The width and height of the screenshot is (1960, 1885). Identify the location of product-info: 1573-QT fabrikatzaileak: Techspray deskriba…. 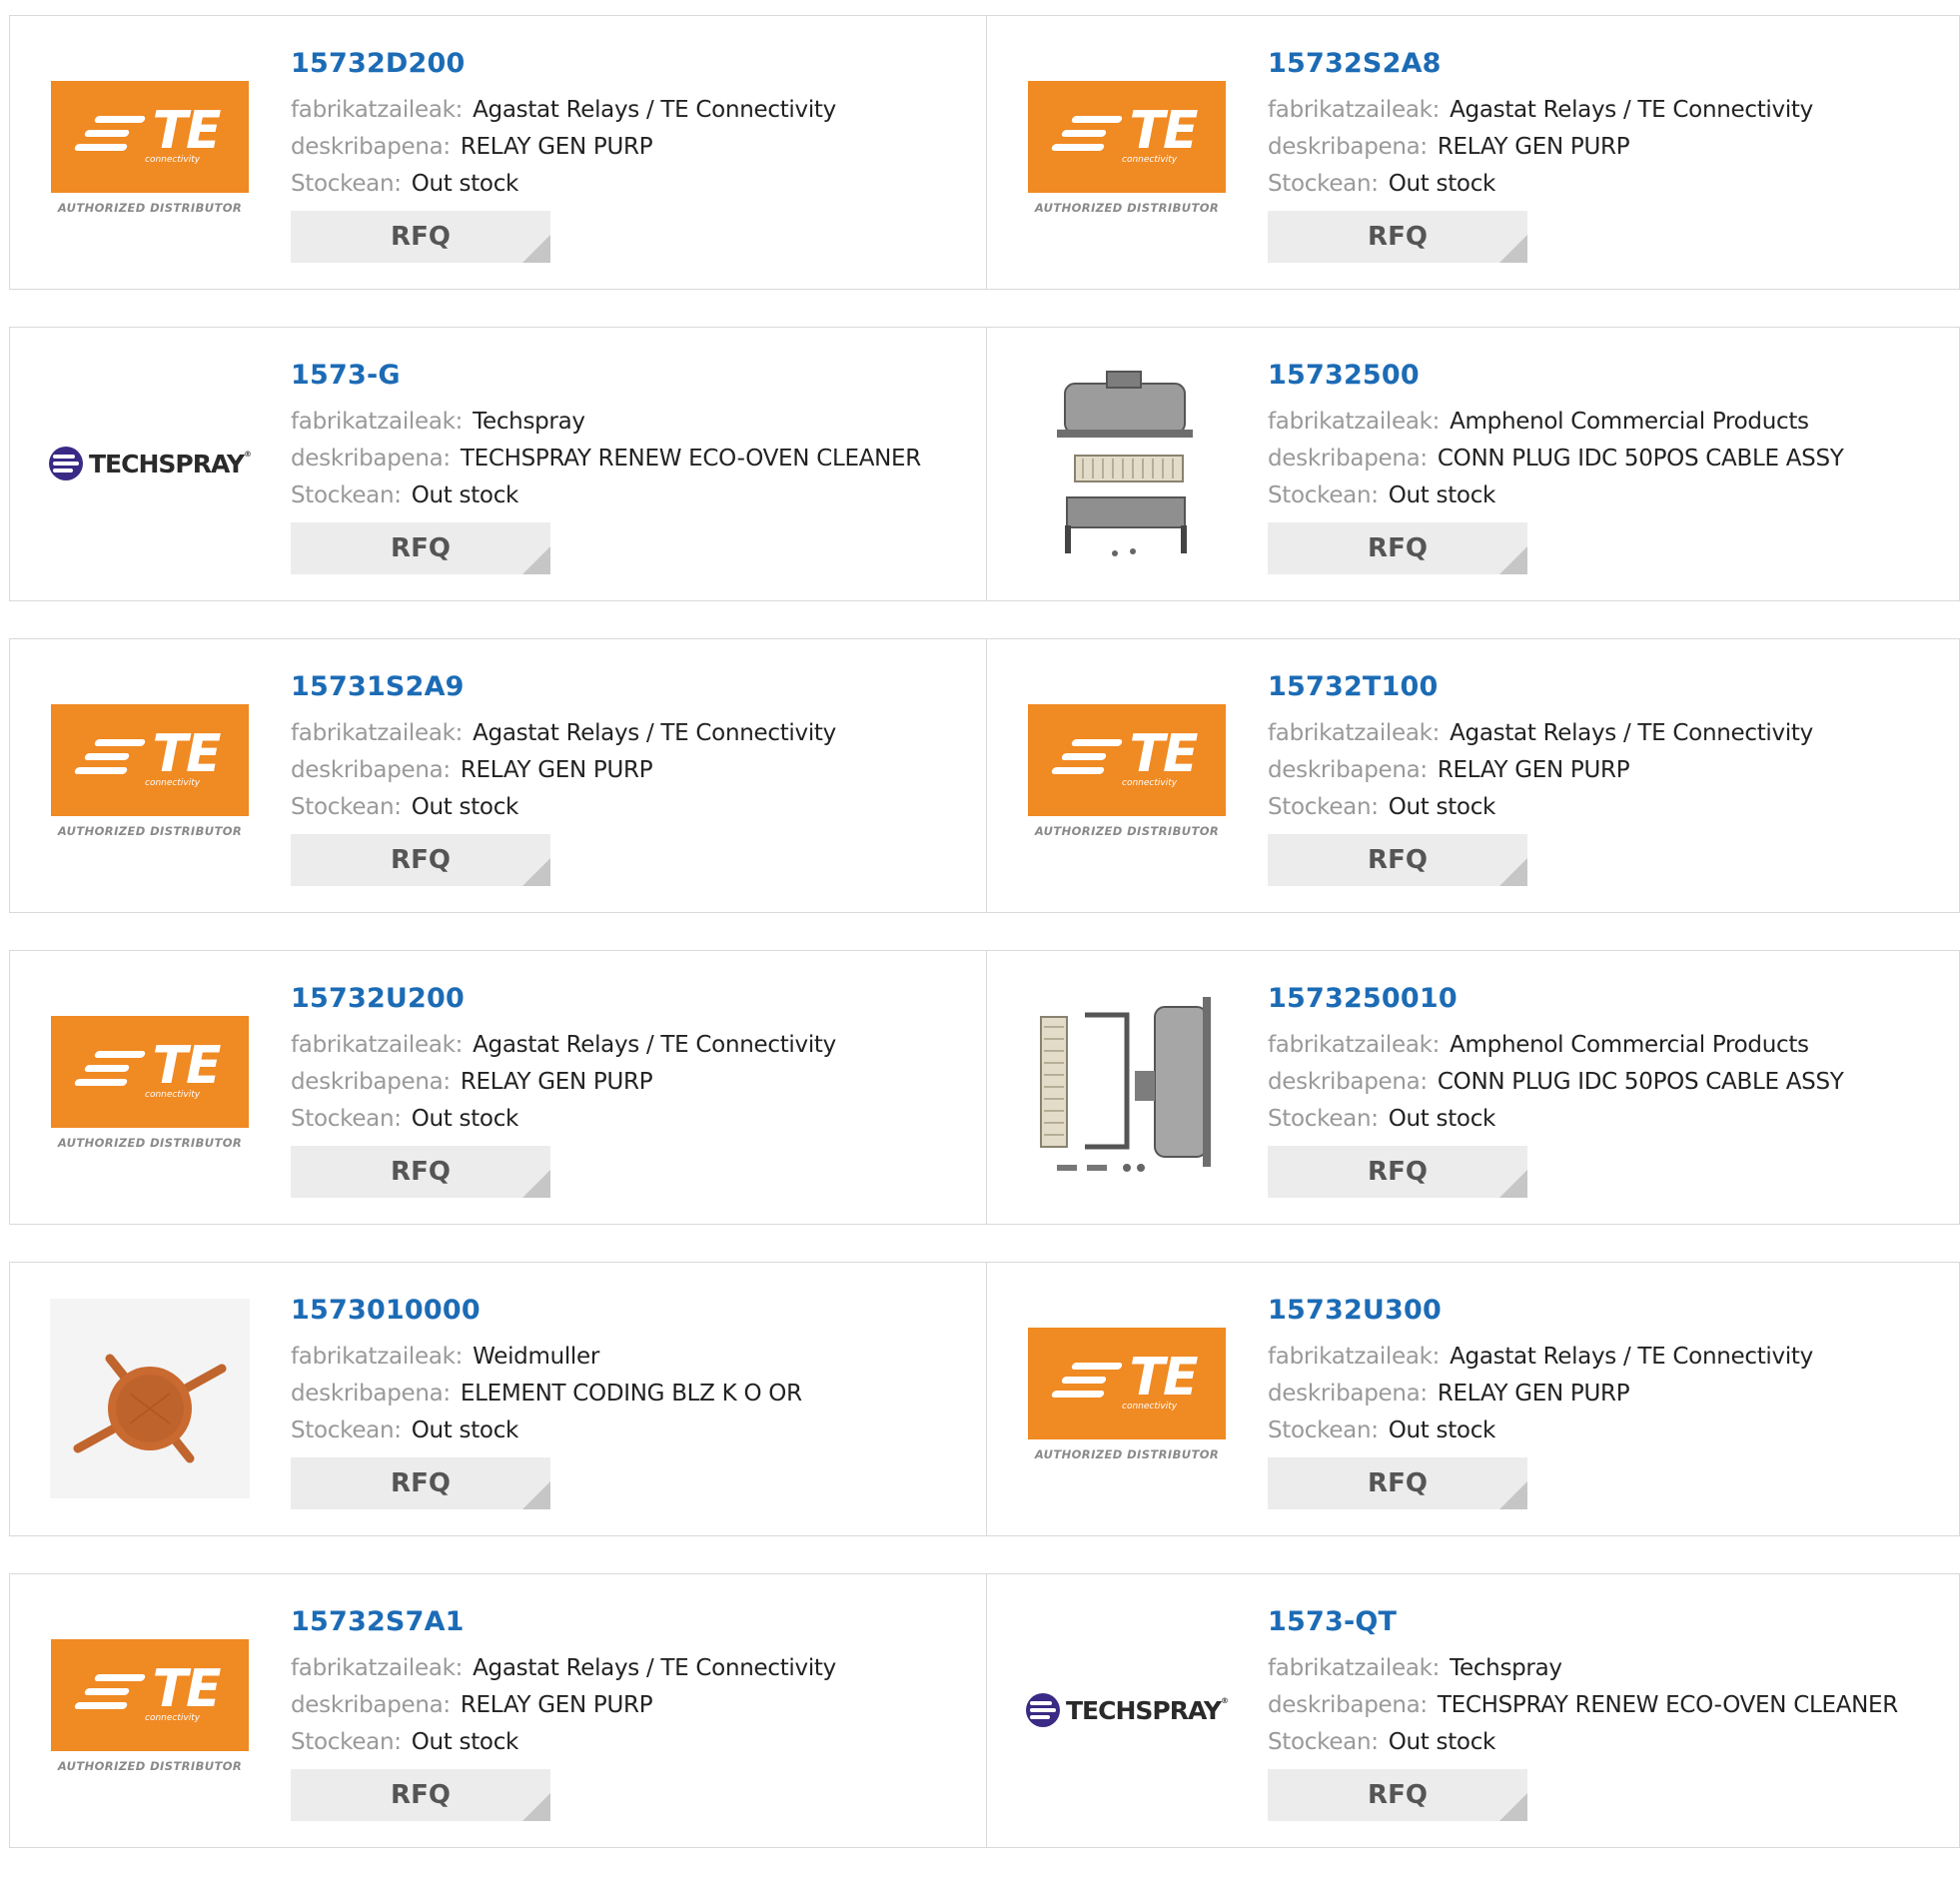
(1607, 1712).